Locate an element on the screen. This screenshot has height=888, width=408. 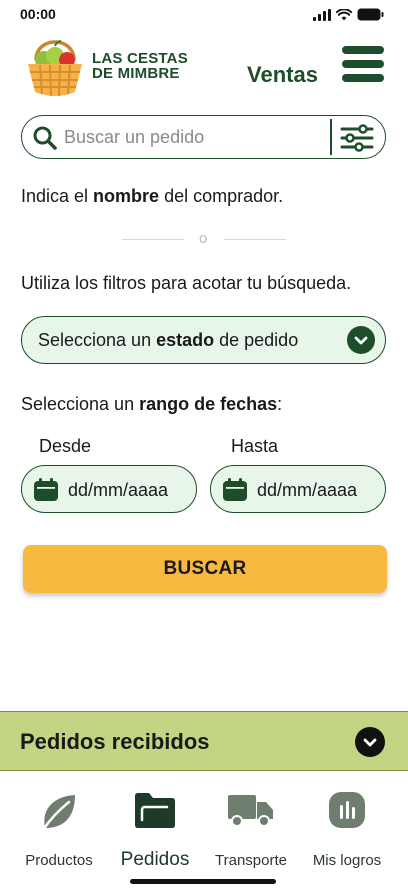
received-orders-title: Pedidos recibidos is located at coordinates (115, 741).